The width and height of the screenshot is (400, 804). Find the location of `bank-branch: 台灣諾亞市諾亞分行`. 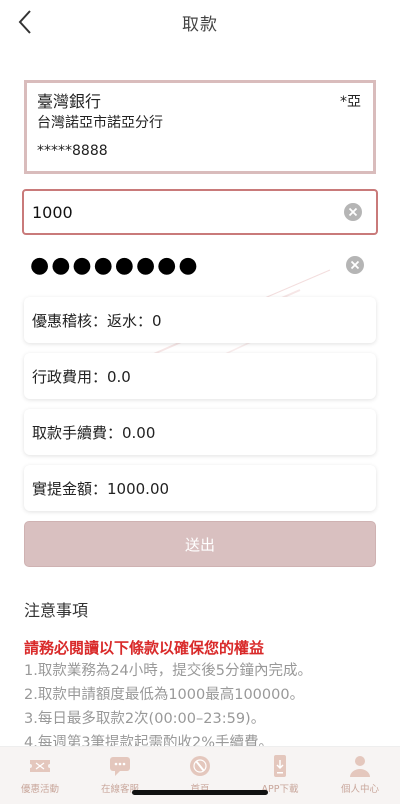

bank-branch: 台灣諾亞市諾亞分行 is located at coordinates (100, 123).